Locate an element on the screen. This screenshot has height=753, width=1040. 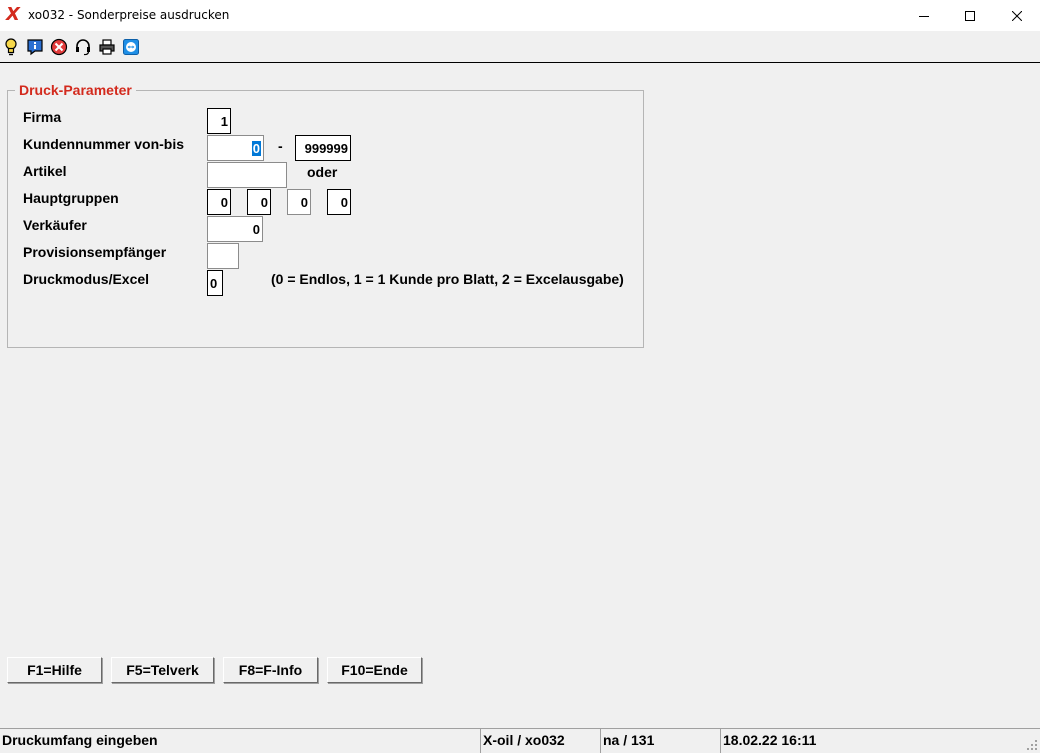
app-logo: X is located at coordinates (13, 14).